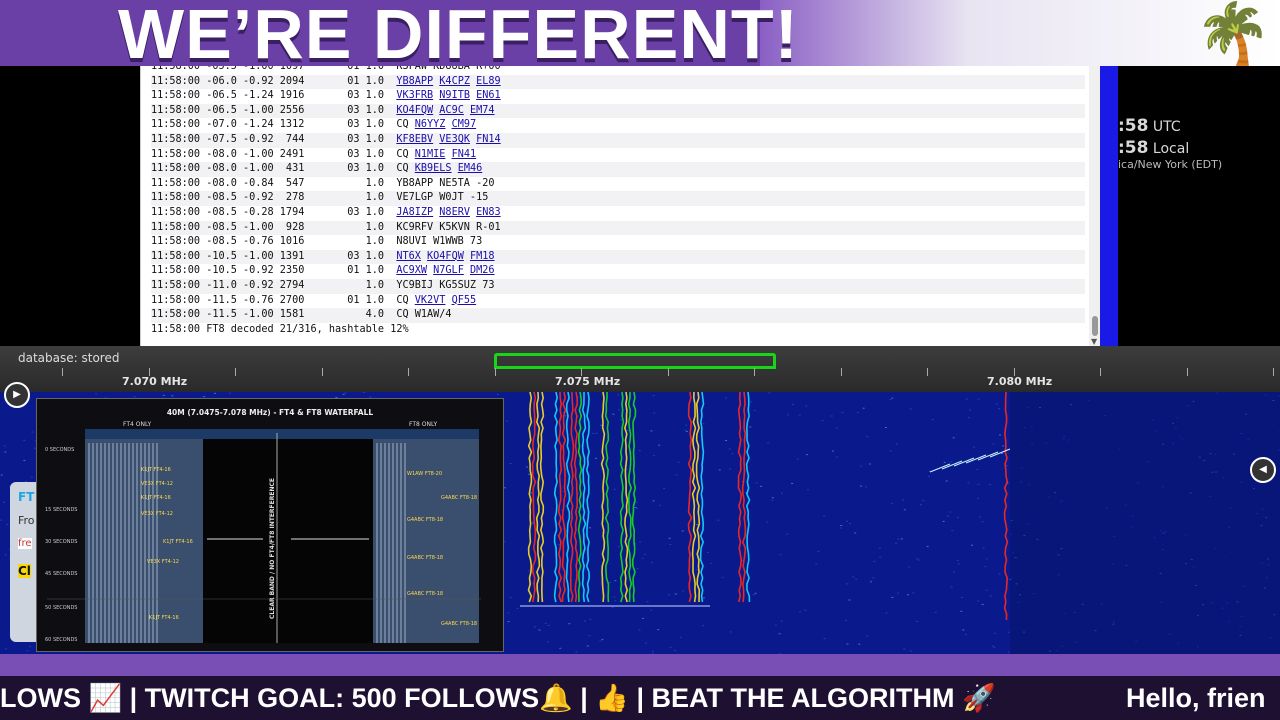 This screenshot has height=720, width=1280. I want to click on log-text: 11:58:00 -10.5 -1.00 1391 03 1.0, so click(274, 256).